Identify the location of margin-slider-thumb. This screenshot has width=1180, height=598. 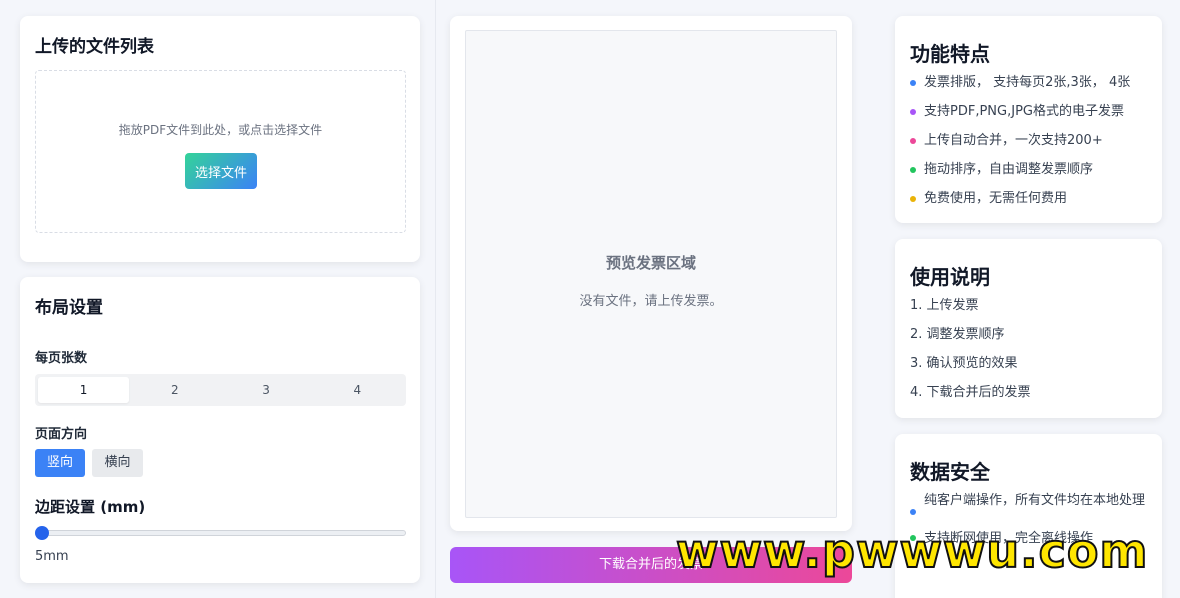
(42, 533).